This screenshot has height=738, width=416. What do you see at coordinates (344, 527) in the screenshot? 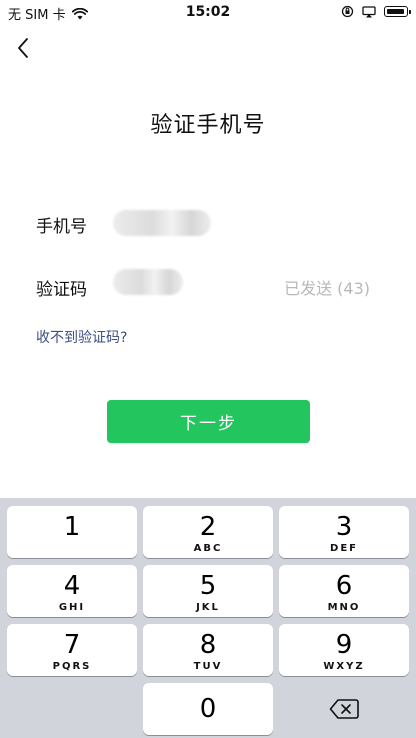
I see `key-digit: 3` at bounding box center [344, 527].